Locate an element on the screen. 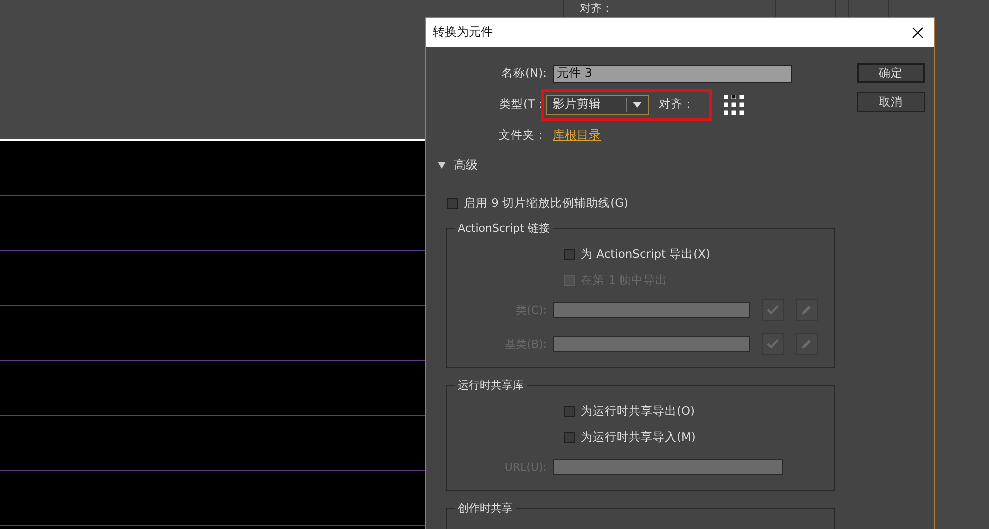 The width and height of the screenshot is (989, 529). name-label: 名称(N): is located at coordinates (524, 73).